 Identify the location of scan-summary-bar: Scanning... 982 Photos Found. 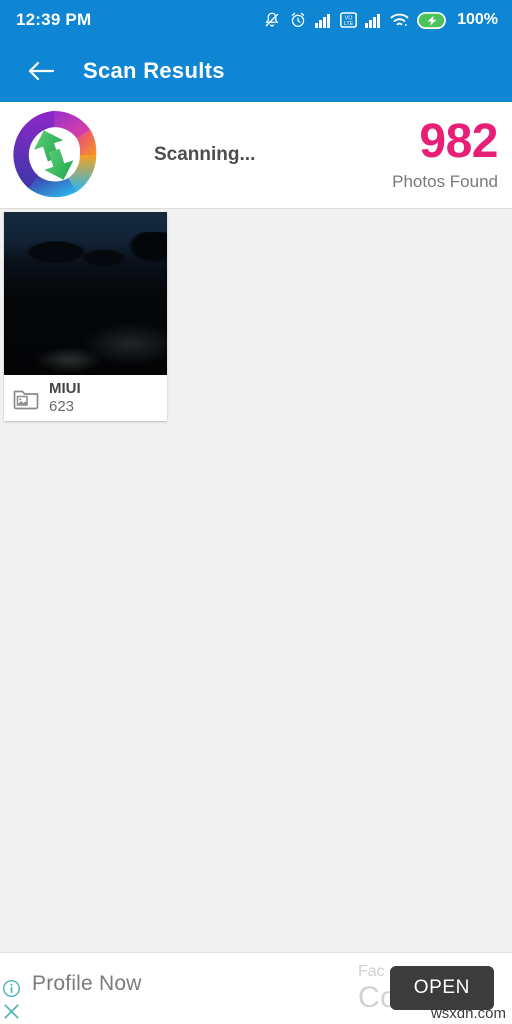
(256, 155).